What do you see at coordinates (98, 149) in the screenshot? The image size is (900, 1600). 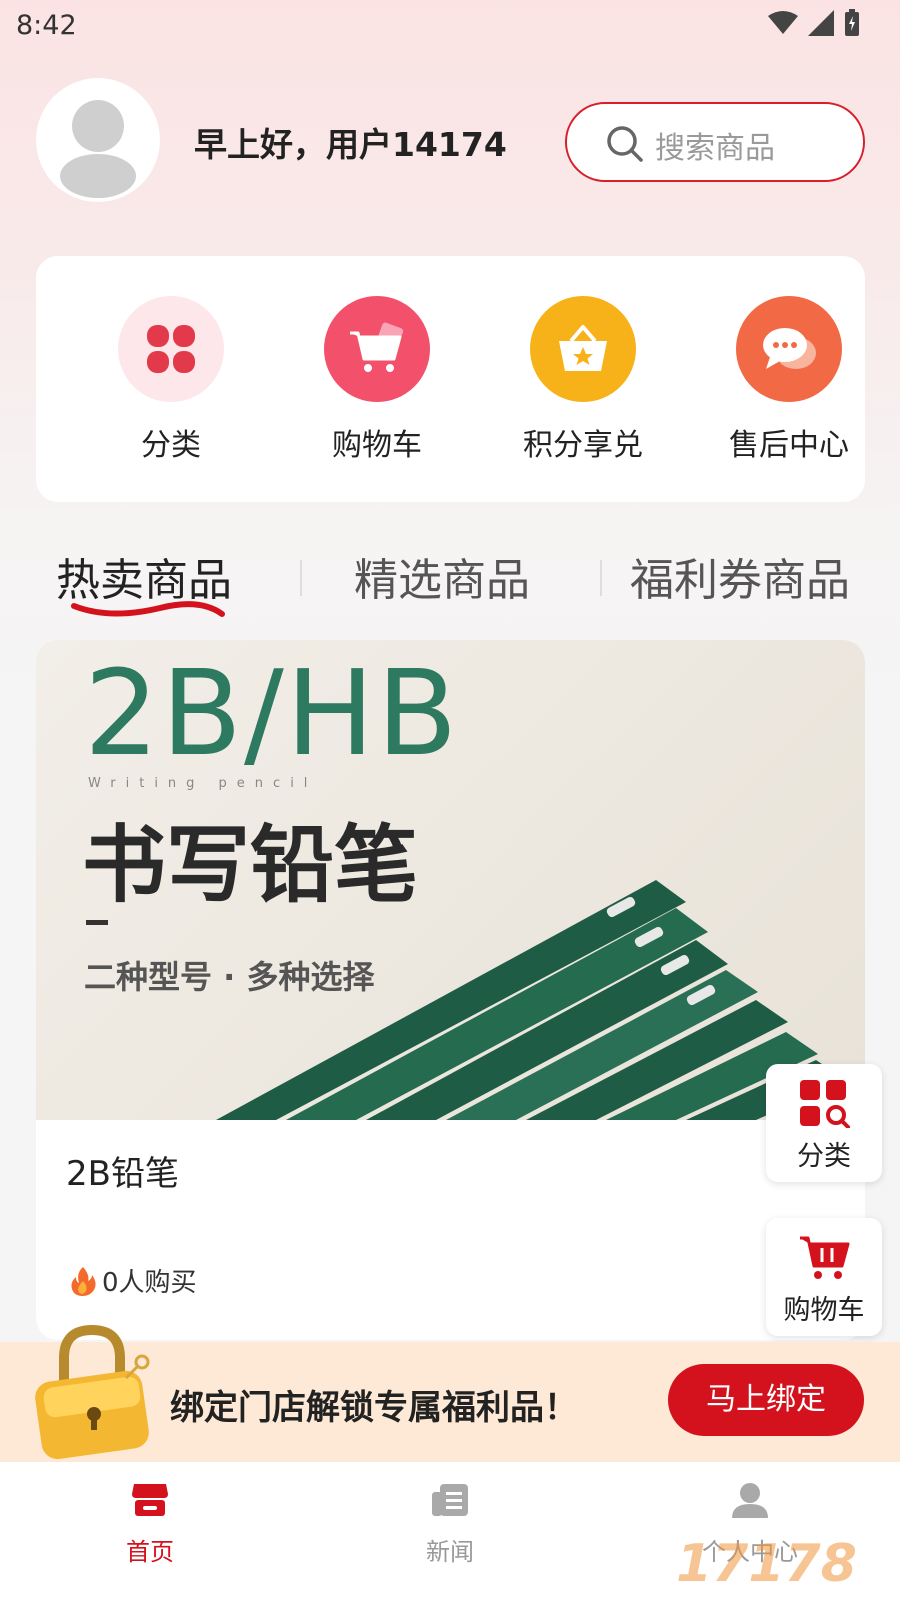 I see `default-avatar-icon` at bounding box center [98, 149].